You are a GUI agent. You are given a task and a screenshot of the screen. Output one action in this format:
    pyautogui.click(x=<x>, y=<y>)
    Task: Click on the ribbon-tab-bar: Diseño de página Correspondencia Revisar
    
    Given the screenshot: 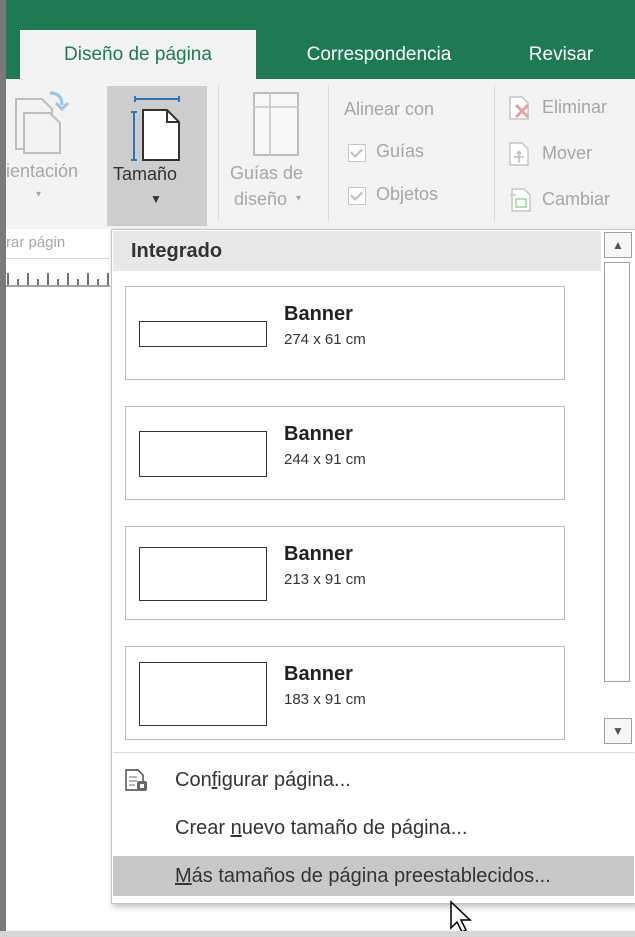 What is the action you would take?
    pyautogui.click(x=320, y=39)
    